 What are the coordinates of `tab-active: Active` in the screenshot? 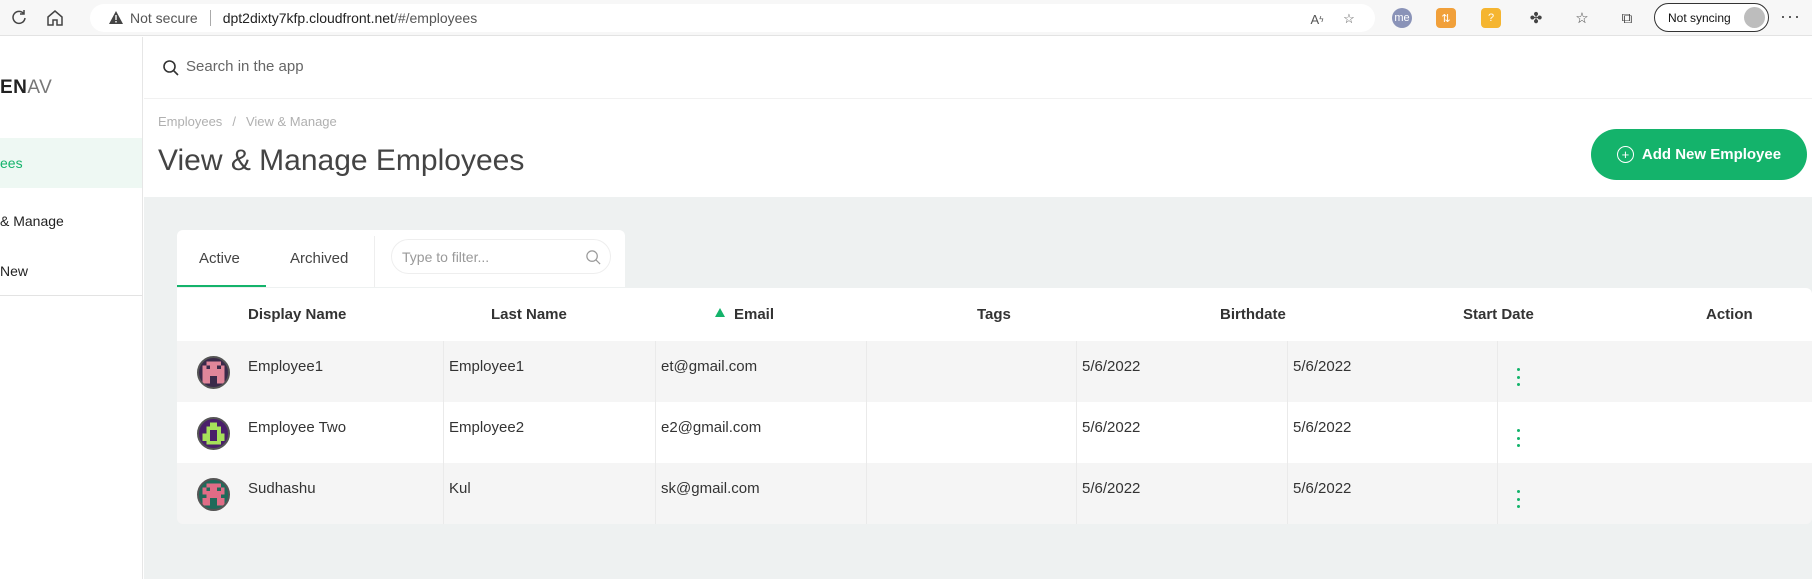 It's located at (219, 258).